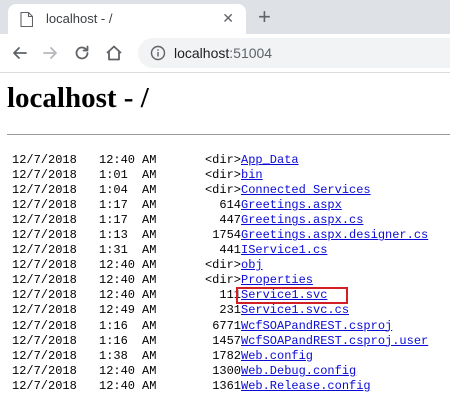  I want to click on listing-row: 12/7/2018 12:40 AM <dir> App_Data, so click(231, 160).